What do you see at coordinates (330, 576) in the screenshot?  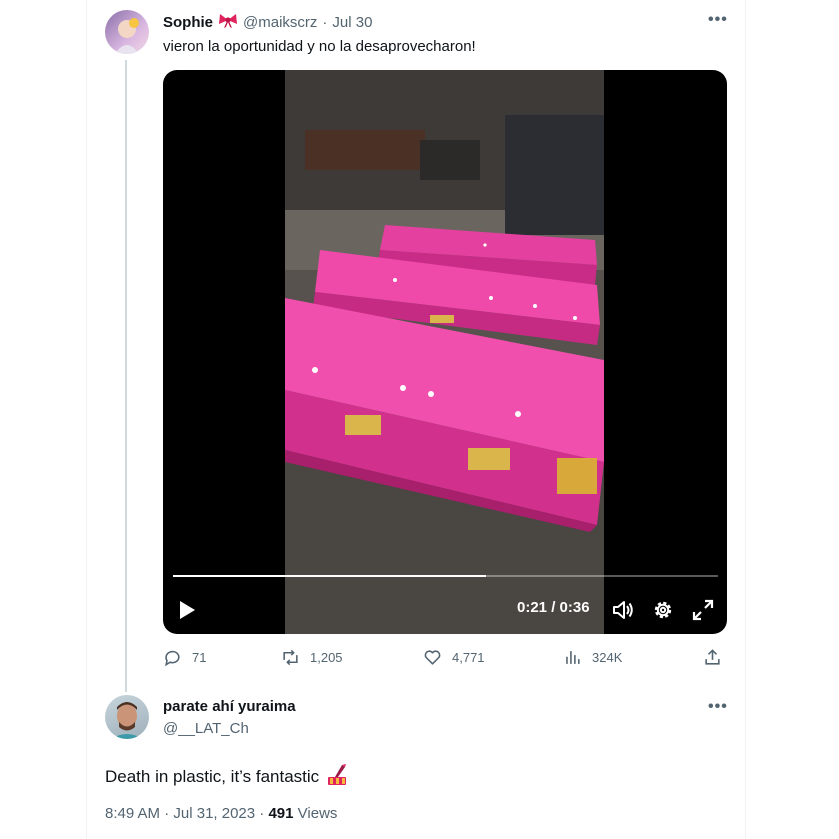 I see `progress-fill` at bounding box center [330, 576].